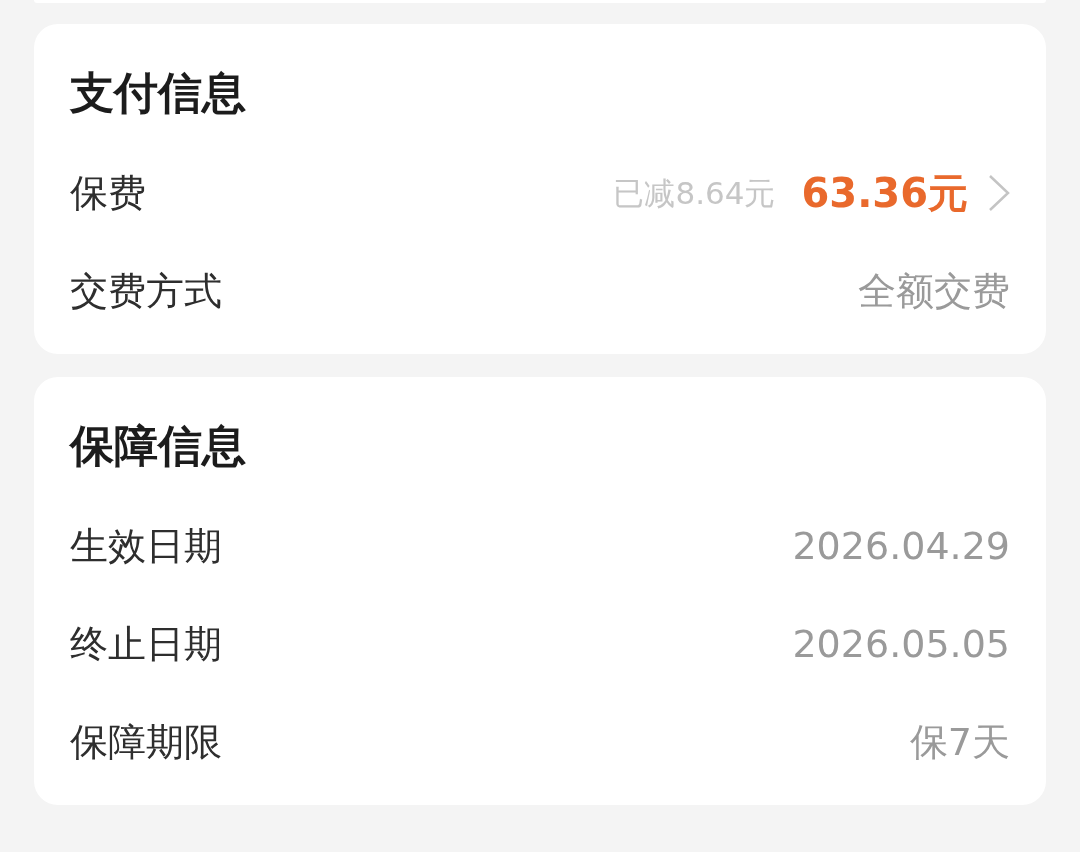 The height and width of the screenshot is (852, 1080). I want to click on row-value: 2026.05.05, so click(901, 644).